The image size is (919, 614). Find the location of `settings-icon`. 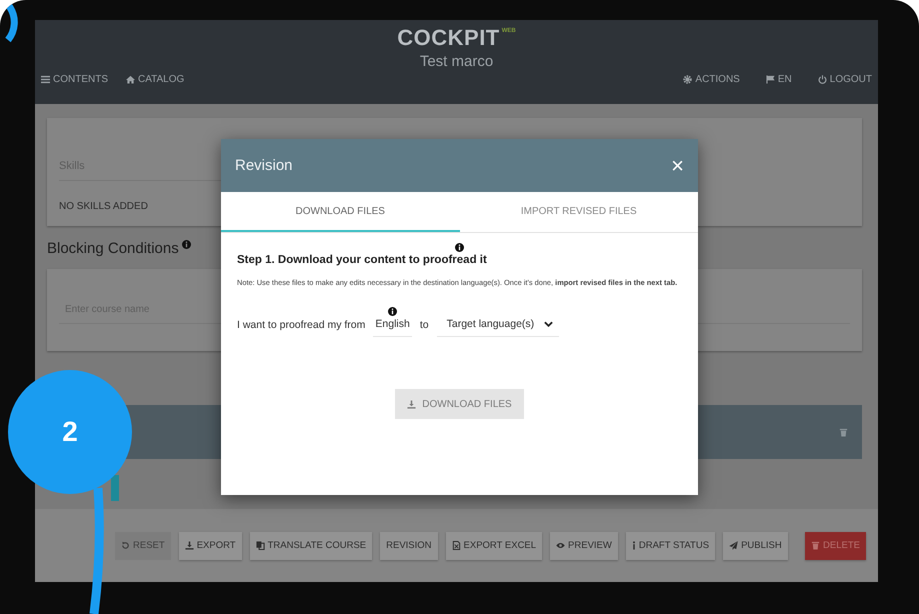

settings-icon is located at coordinates (687, 79).